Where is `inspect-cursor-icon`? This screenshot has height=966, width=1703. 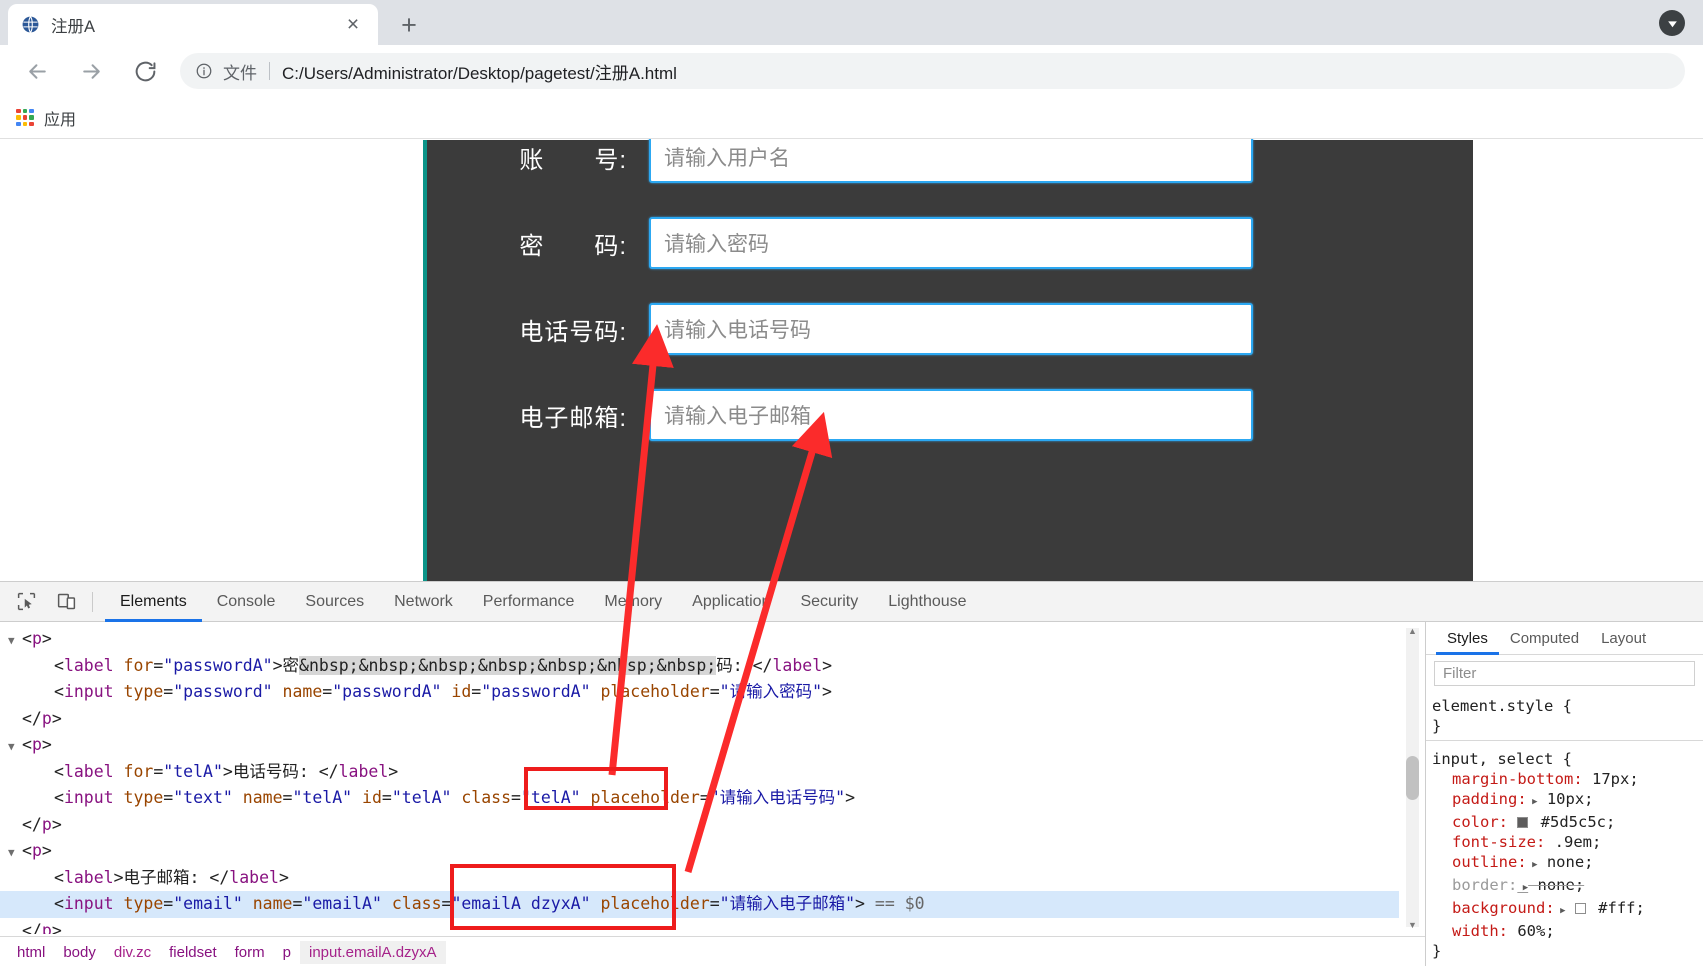
inspect-cursor-icon is located at coordinates (26, 602).